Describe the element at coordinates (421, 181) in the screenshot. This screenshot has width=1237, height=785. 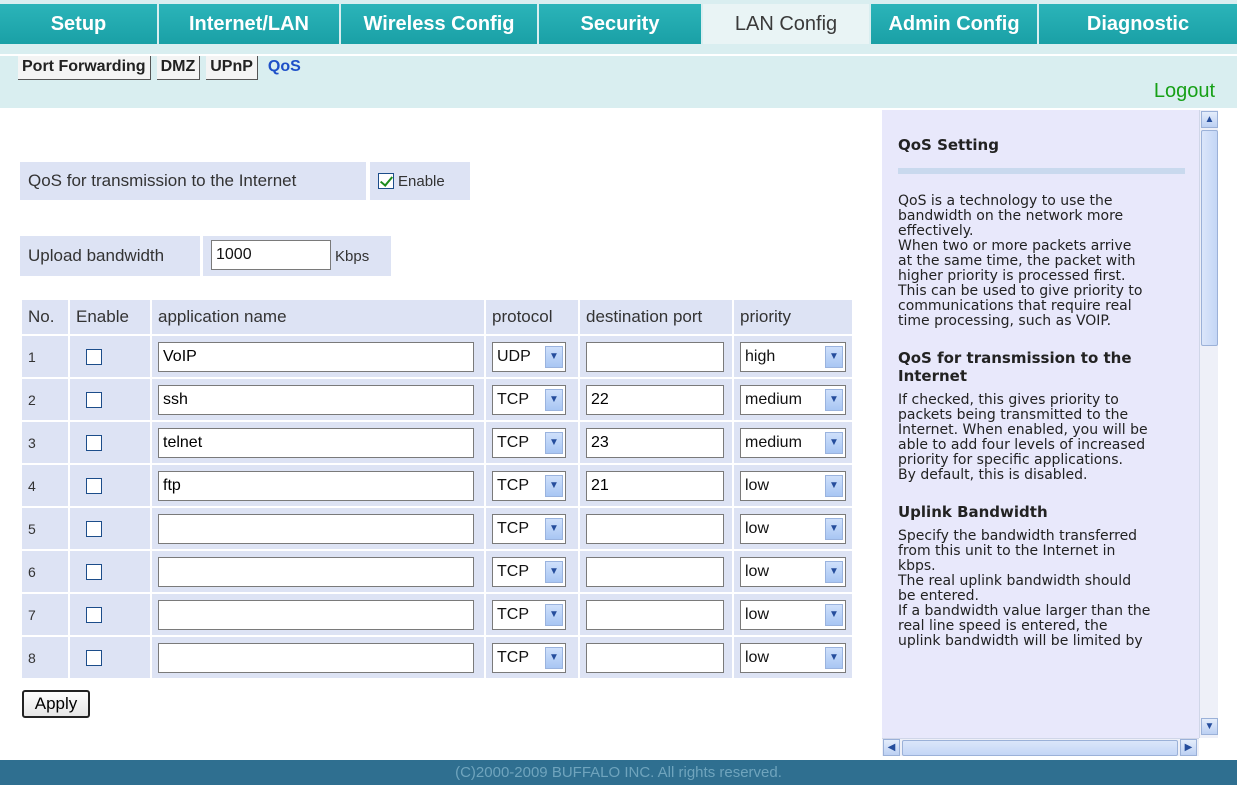
I see `qos-enable-checkbox-label: Enable` at that location.